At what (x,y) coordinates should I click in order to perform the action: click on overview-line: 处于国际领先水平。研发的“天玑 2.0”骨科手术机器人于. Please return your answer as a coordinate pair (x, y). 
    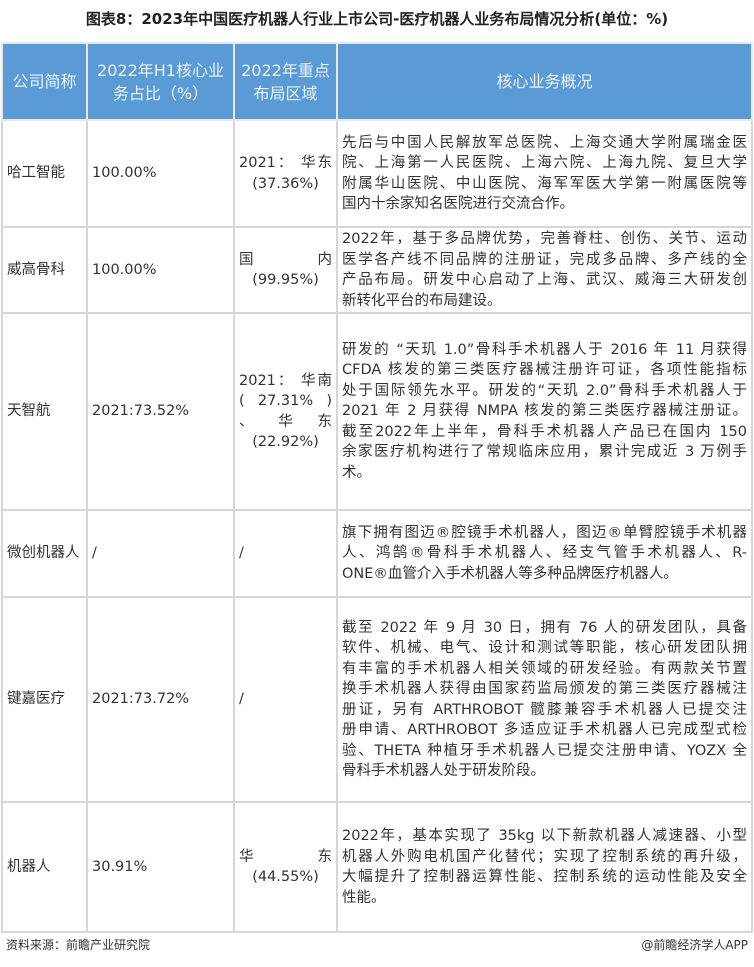
    Looking at the image, I should click on (544, 390).